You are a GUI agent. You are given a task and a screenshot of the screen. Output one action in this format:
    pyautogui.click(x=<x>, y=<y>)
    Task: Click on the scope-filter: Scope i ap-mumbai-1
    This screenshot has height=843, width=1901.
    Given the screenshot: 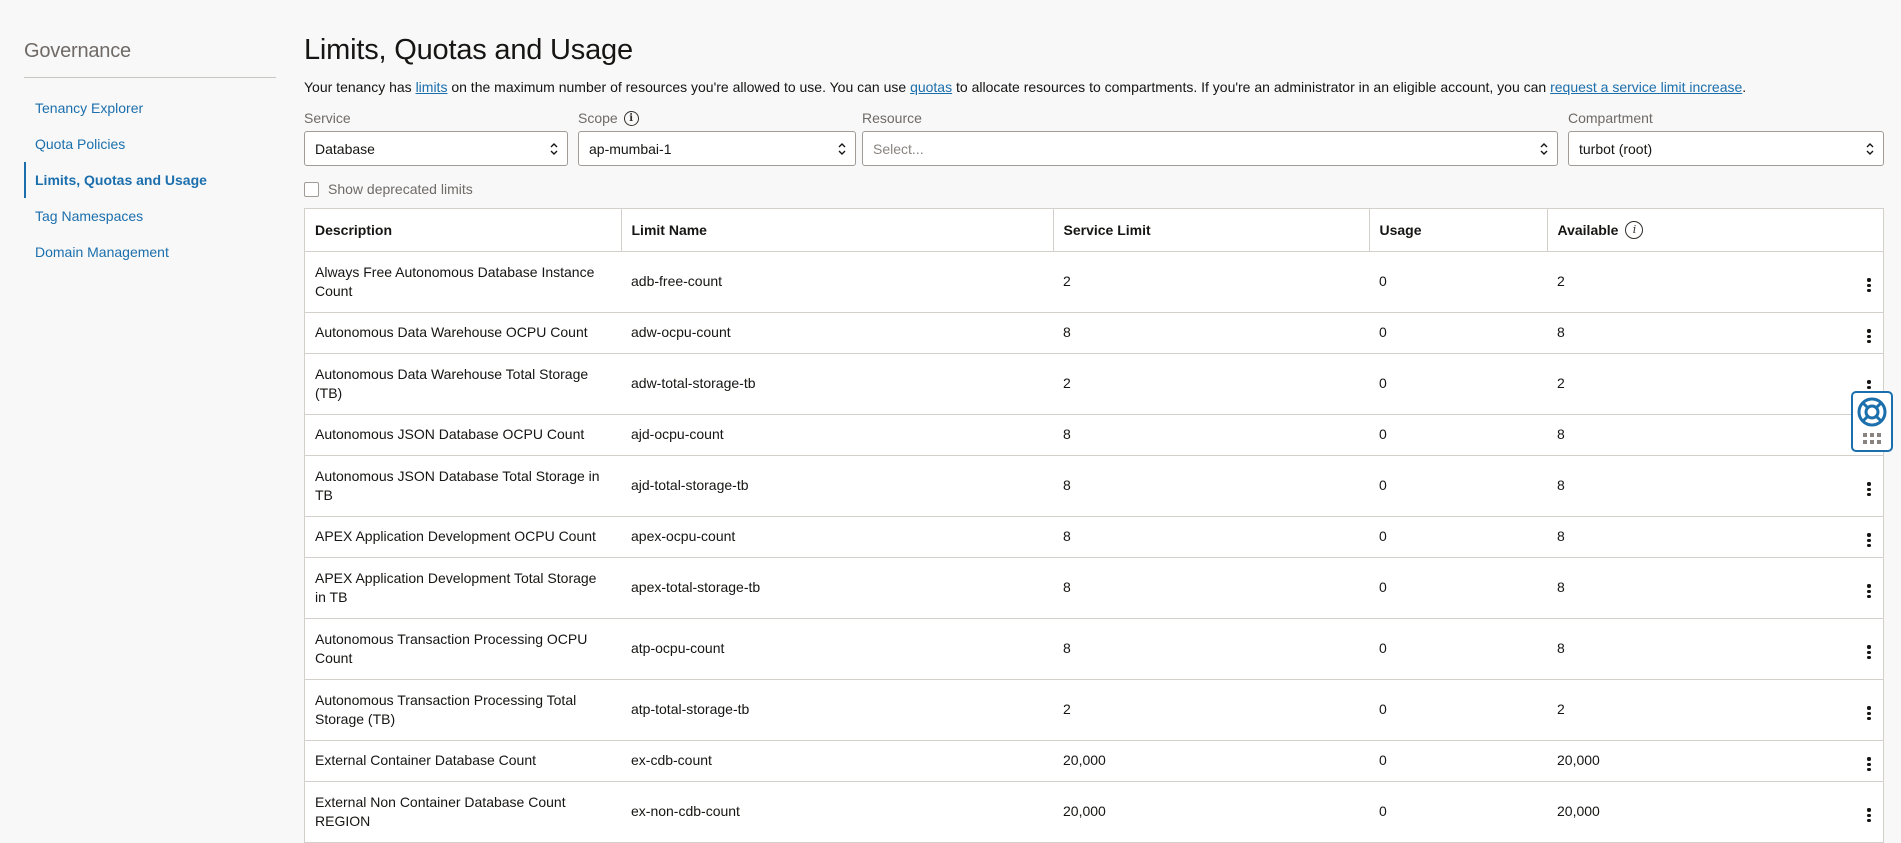 What is the action you would take?
    pyautogui.click(x=717, y=137)
    